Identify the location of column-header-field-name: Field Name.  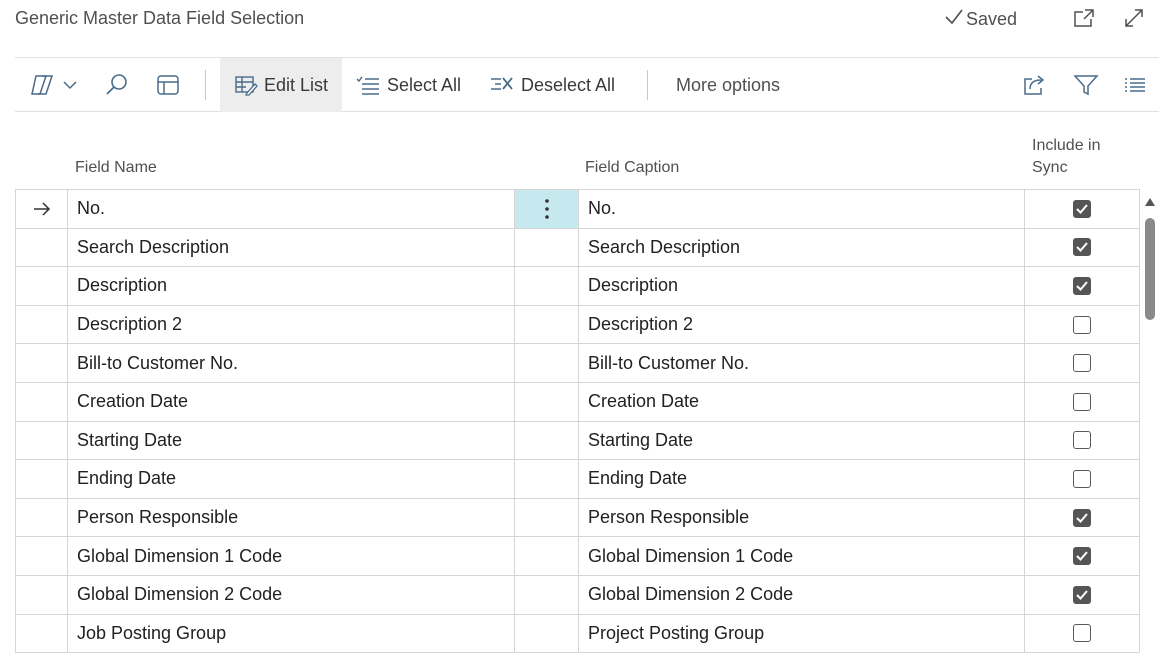
(116, 168).